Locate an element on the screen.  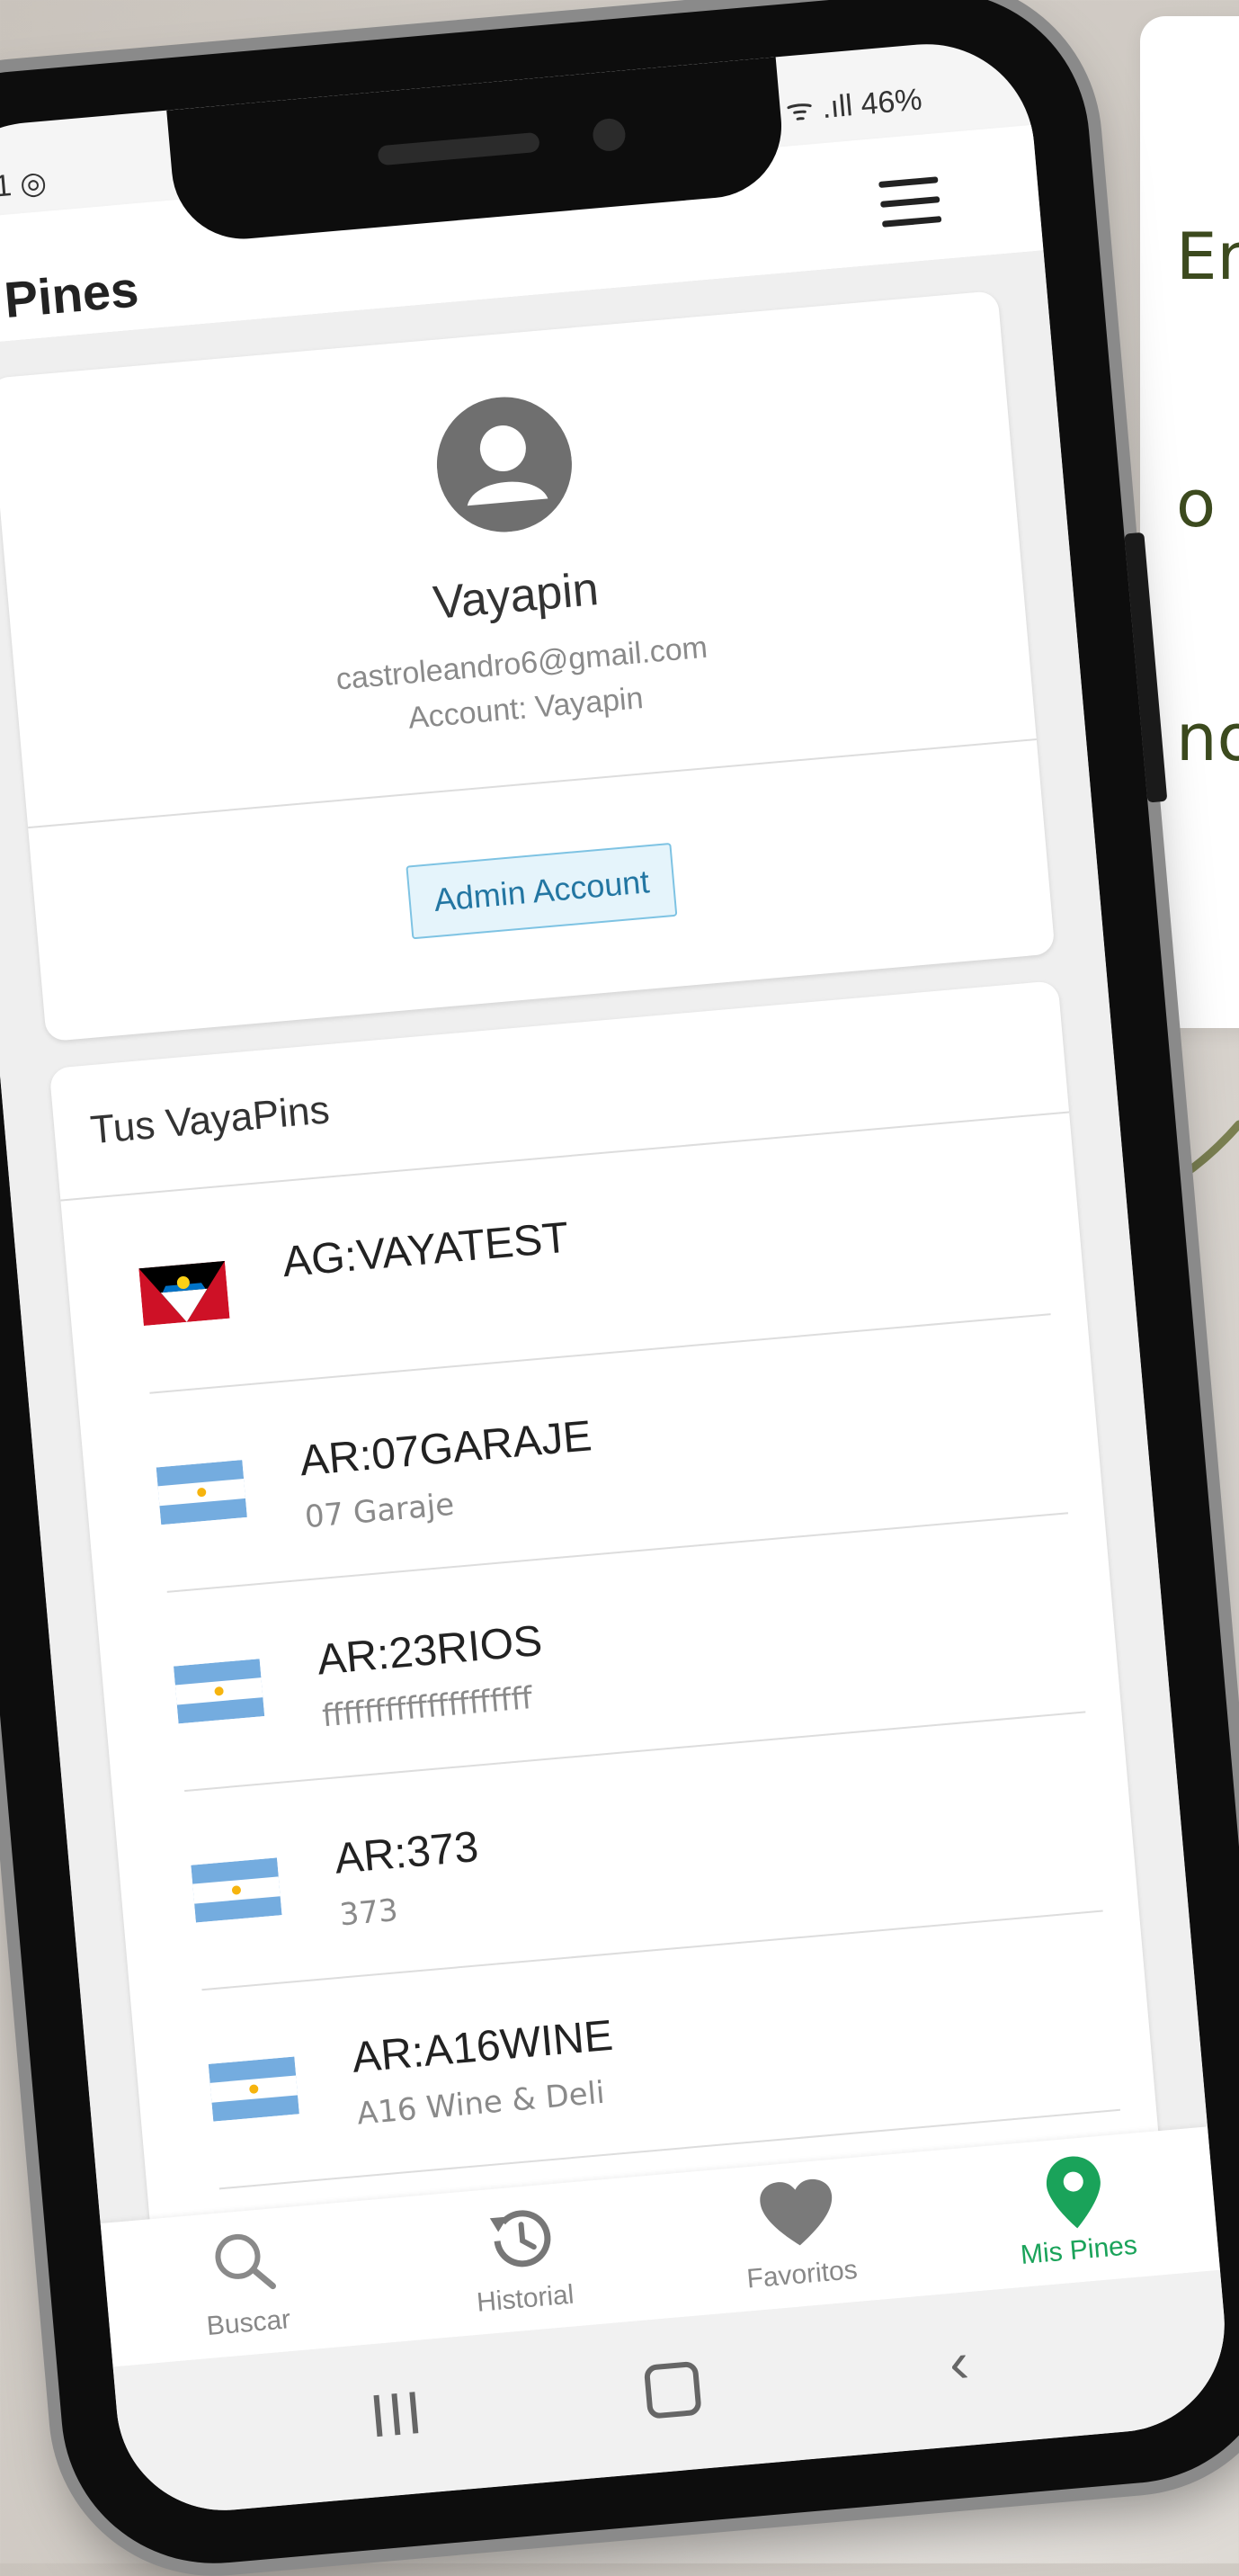
front-camera-icon is located at coordinates (609, 135).